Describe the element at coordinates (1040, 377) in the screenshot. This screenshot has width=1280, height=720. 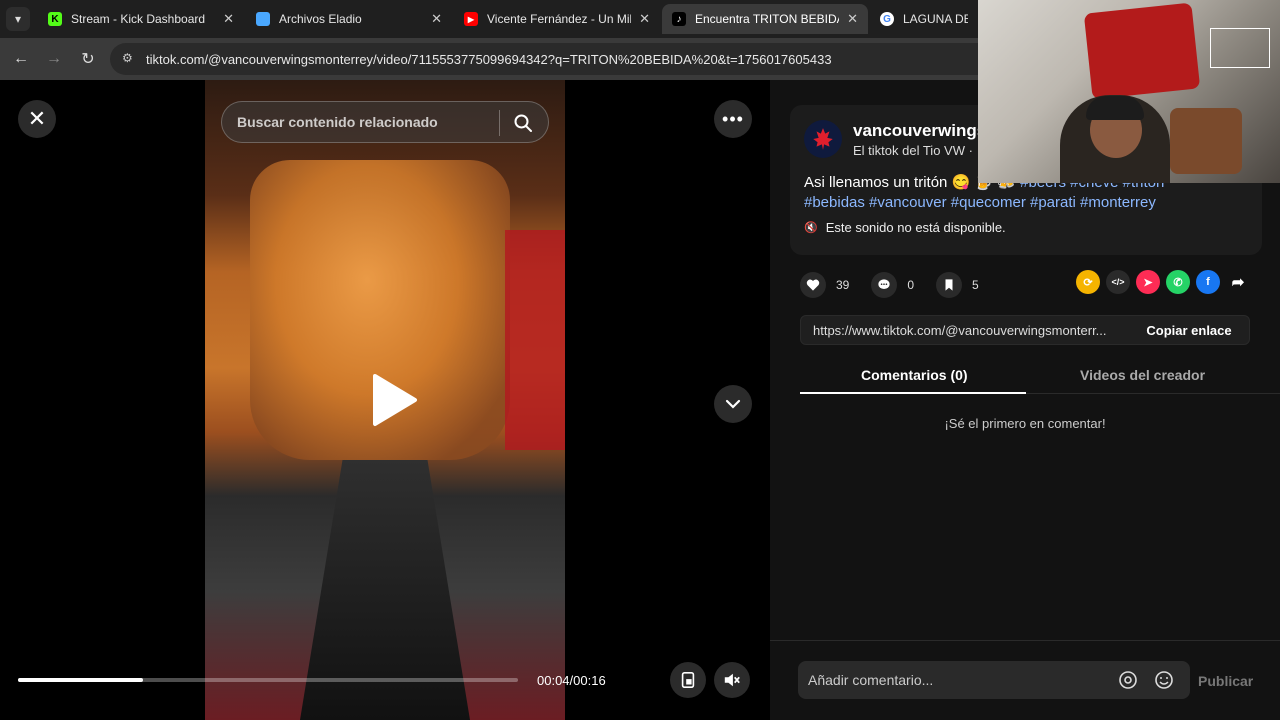
I see `comment-tabs: Comentarios (0) Videos del creador` at that location.